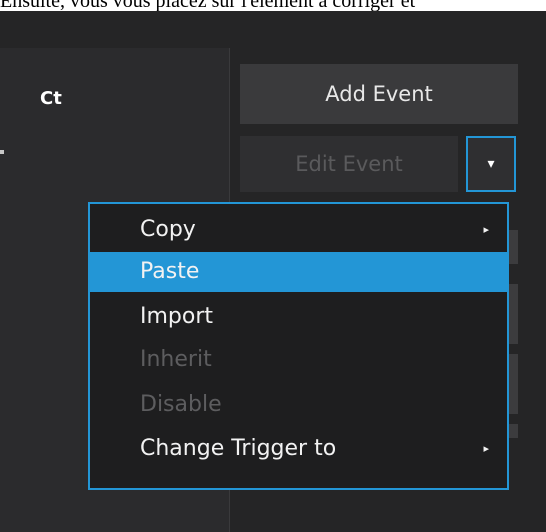 The image size is (546, 532). I want to click on menu-item-paste: Paste, so click(298, 272).